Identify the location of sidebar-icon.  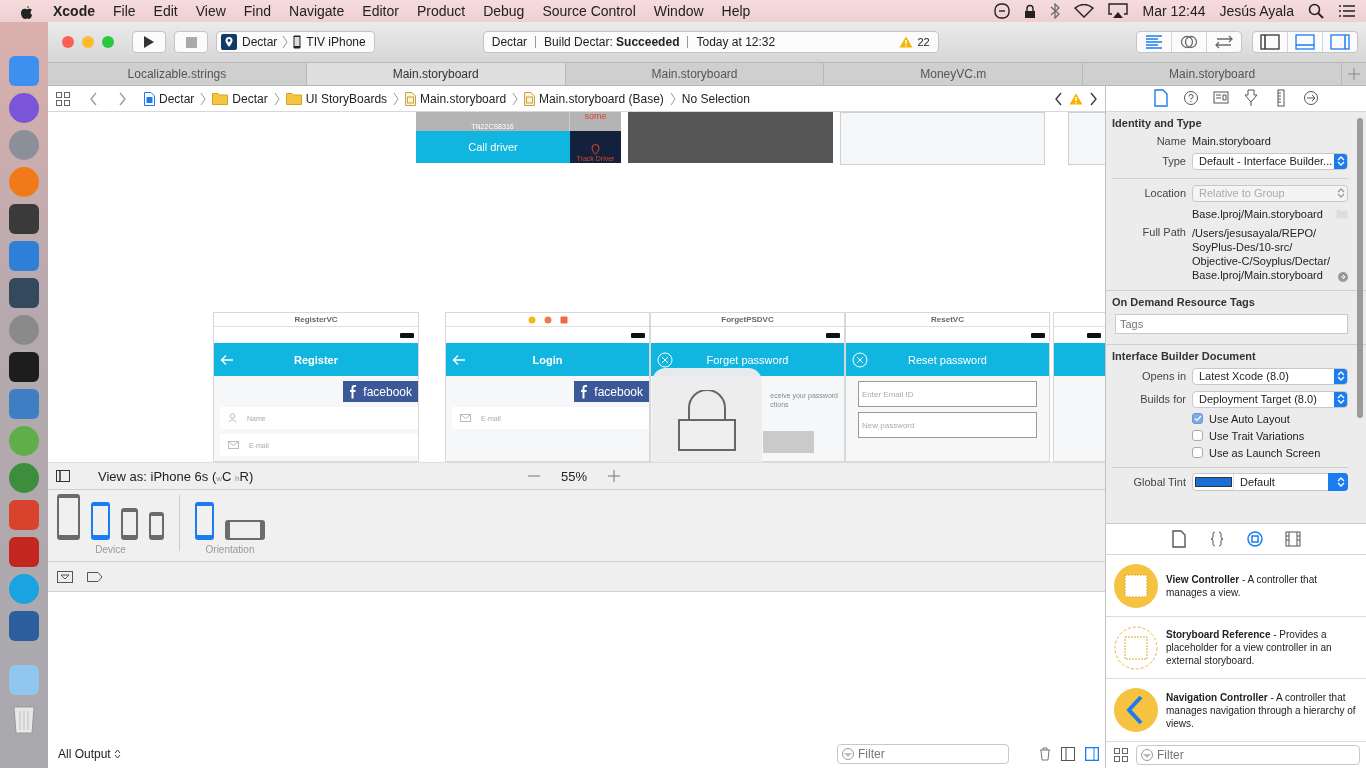
(63, 476).